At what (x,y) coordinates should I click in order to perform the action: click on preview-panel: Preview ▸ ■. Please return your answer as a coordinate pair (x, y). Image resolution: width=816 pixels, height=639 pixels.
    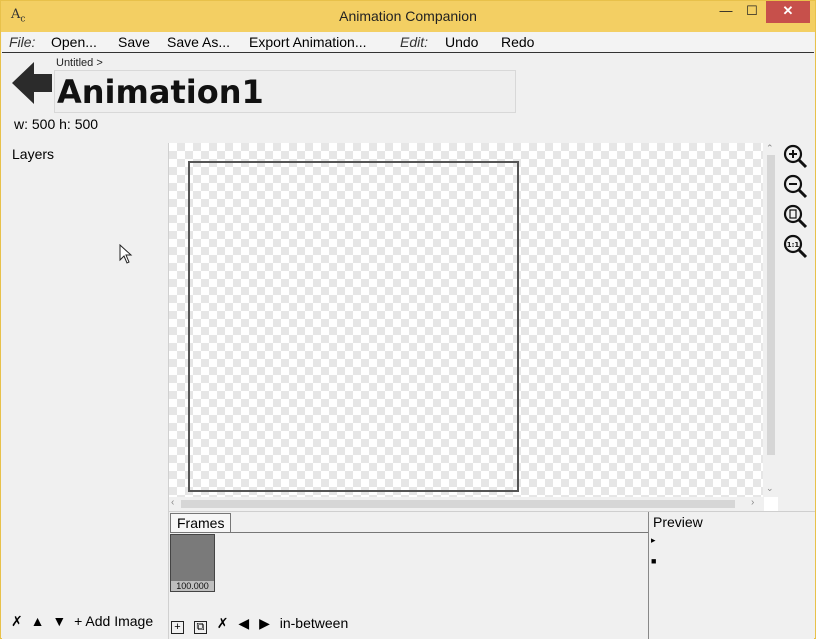
    Looking at the image, I should click on (731, 575).